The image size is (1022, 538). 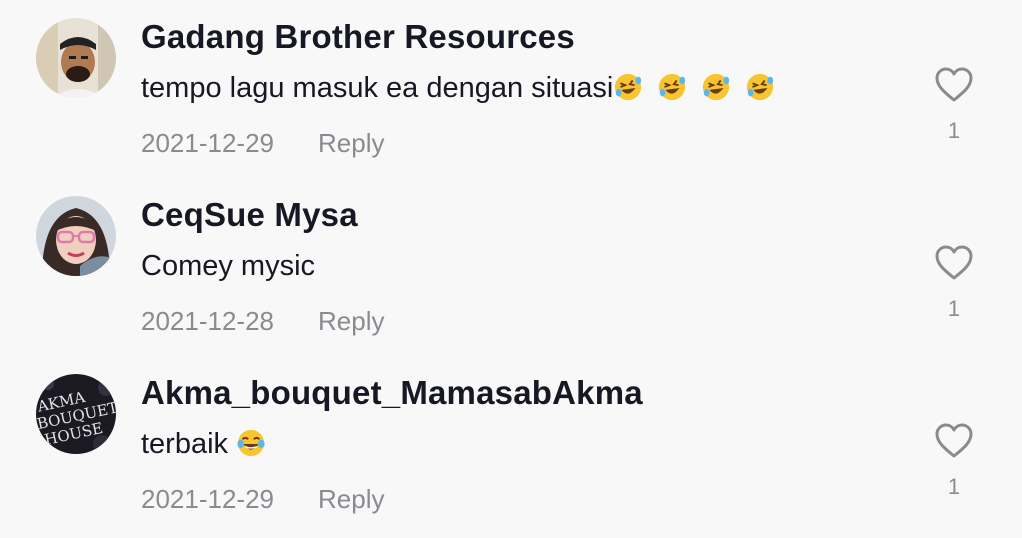 I want to click on comment-meta: 2021-12-28 Reply, so click(x=262, y=321).